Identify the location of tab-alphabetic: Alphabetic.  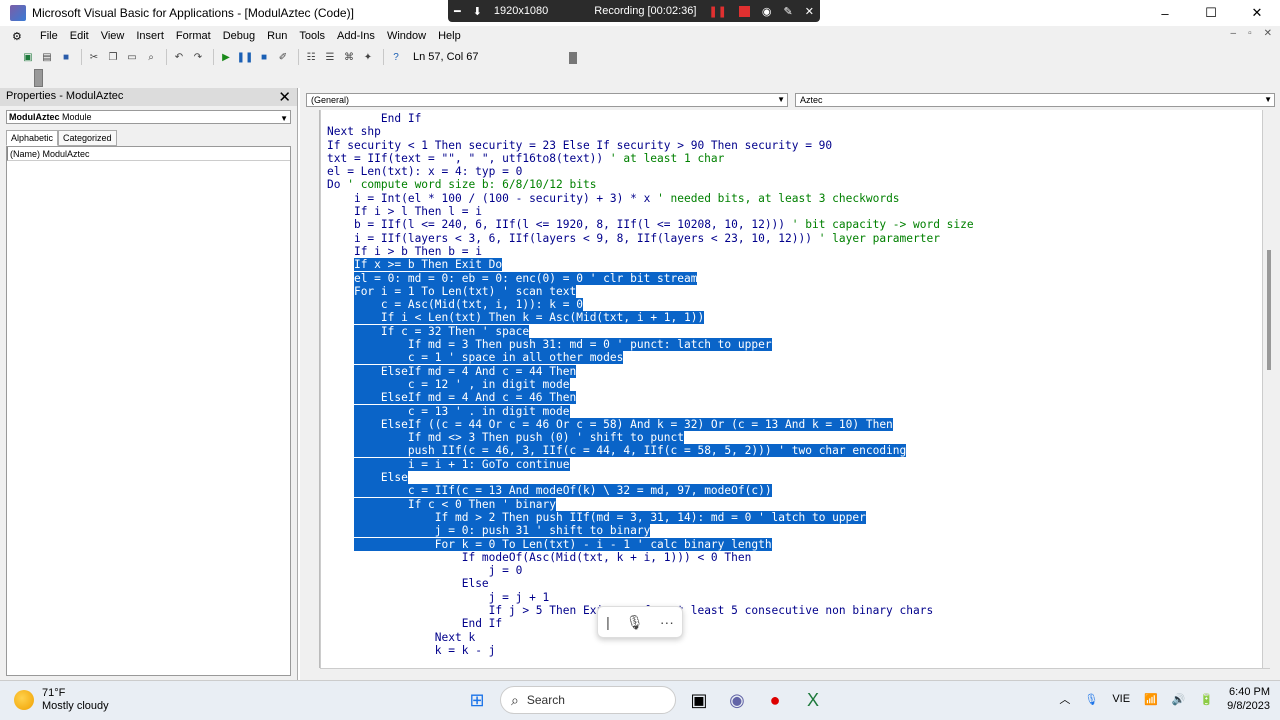
(32, 138).